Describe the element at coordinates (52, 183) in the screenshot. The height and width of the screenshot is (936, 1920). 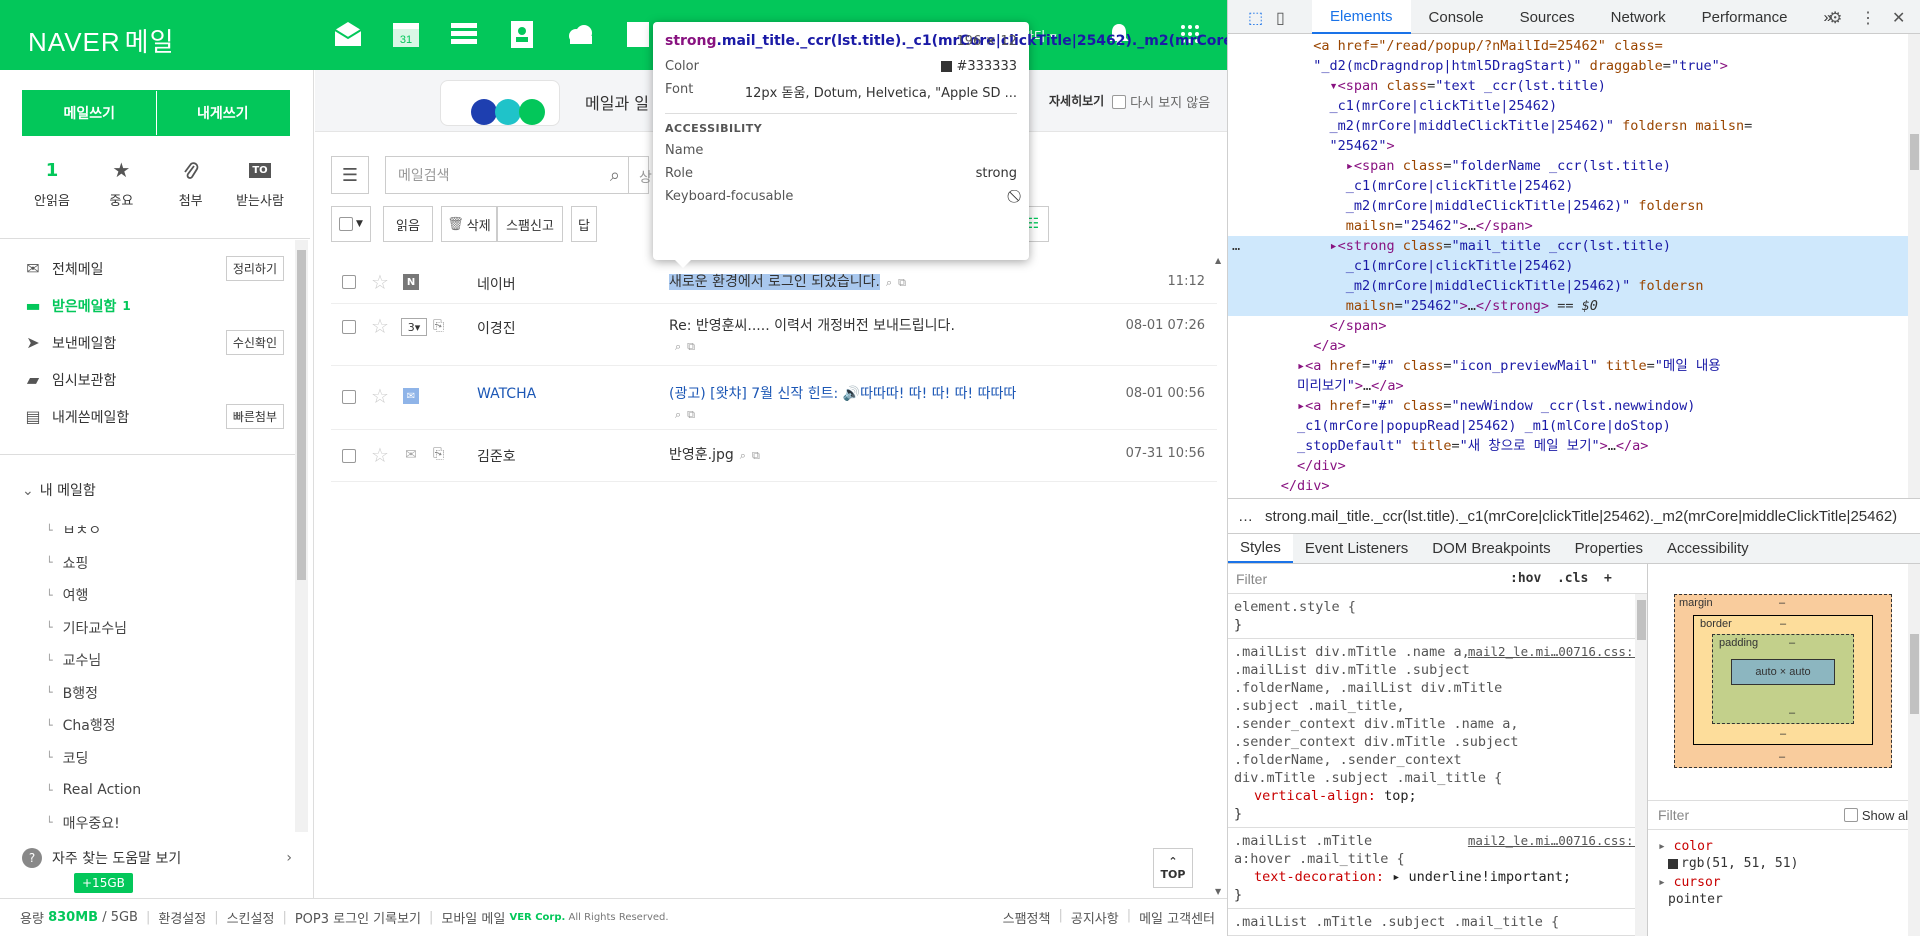
I see `unread-filter: 1 안읽음` at that location.